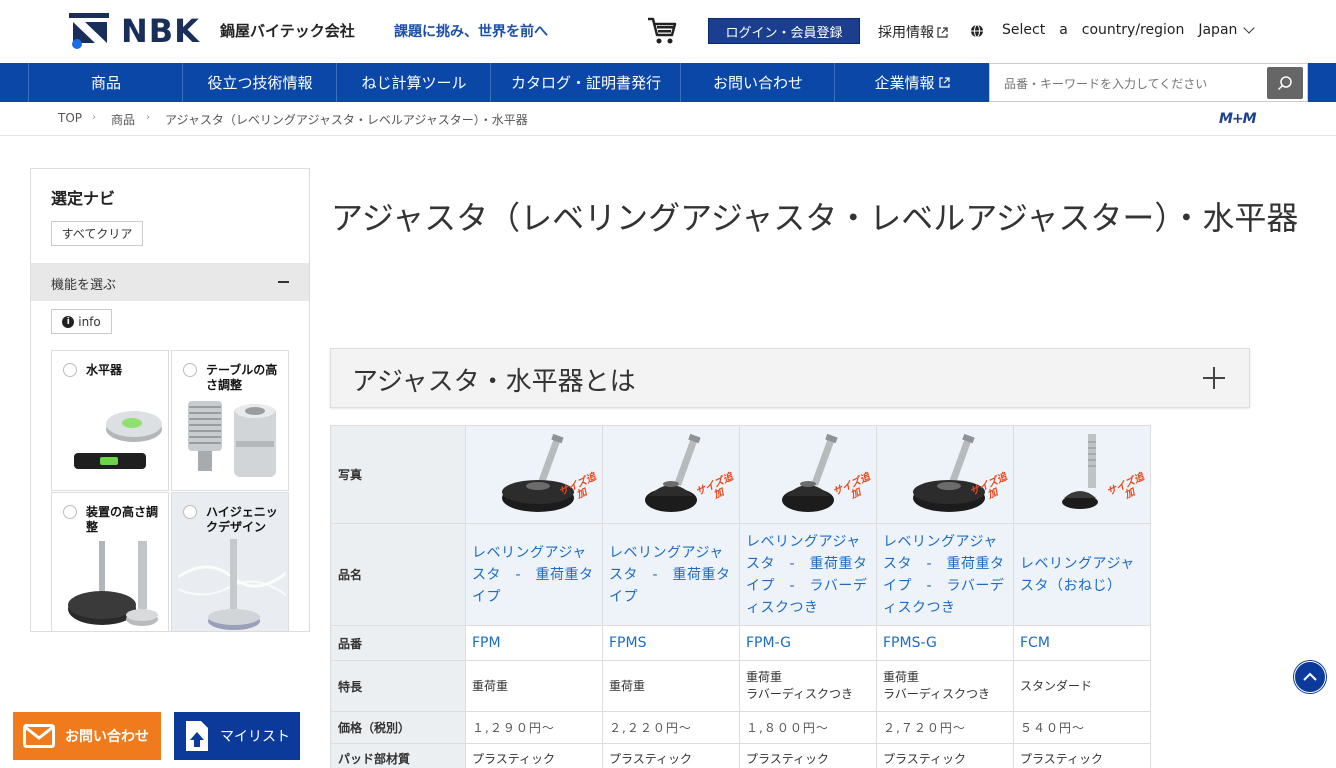 The width and height of the screenshot is (1336, 768). I want to click on nav-item-company: 企業情報, so click(911, 82).